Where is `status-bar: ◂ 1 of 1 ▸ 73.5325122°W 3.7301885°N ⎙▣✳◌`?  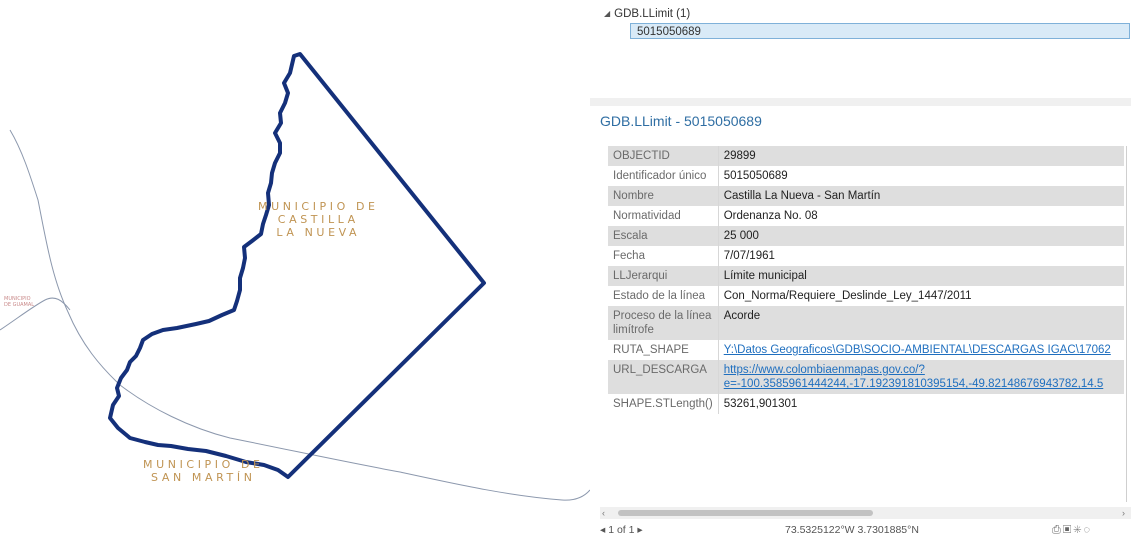 status-bar: ◂ 1 of 1 ▸ 73.5325122°W 3.7301885°N ⎙▣✳◌ is located at coordinates (860, 530).